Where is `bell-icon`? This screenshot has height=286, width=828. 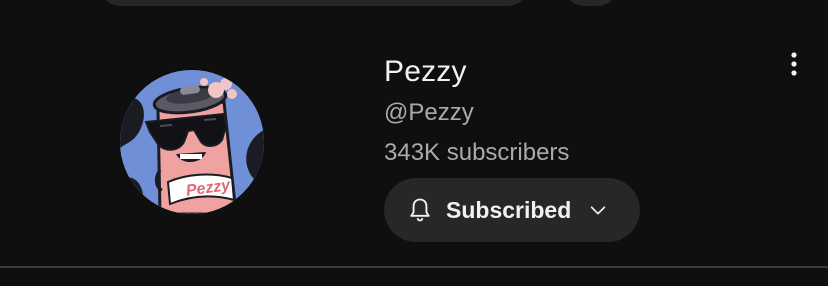
bell-icon is located at coordinates (420, 210).